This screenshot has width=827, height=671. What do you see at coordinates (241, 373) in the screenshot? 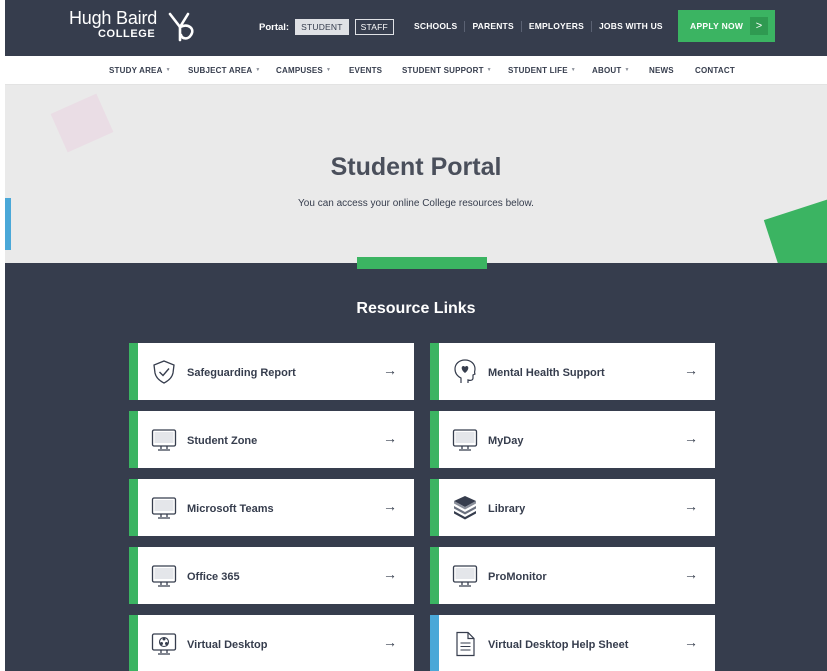
I see `resource-card-label: Safeguarding Report` at bounding box center [241, 373].